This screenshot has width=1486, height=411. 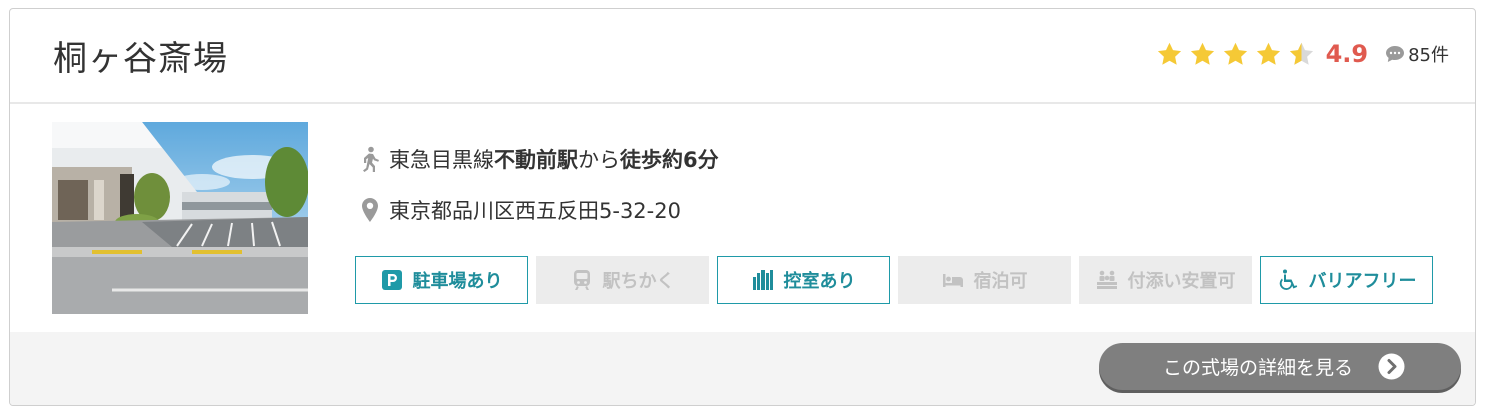 What do you see at coordinates (762, 280) in the screenshot?
I see `waiting-room-icon` at bounding box center [762, 280].